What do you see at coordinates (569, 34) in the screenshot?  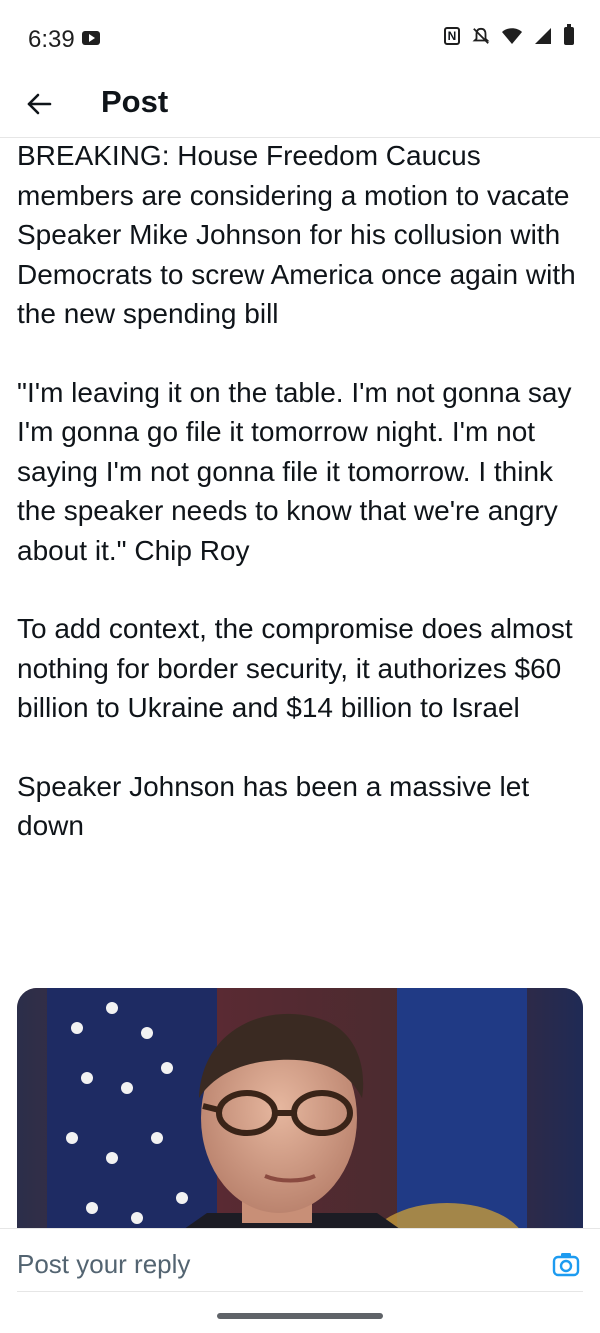 I see `battery-icon` at bounding box center [569, 34].